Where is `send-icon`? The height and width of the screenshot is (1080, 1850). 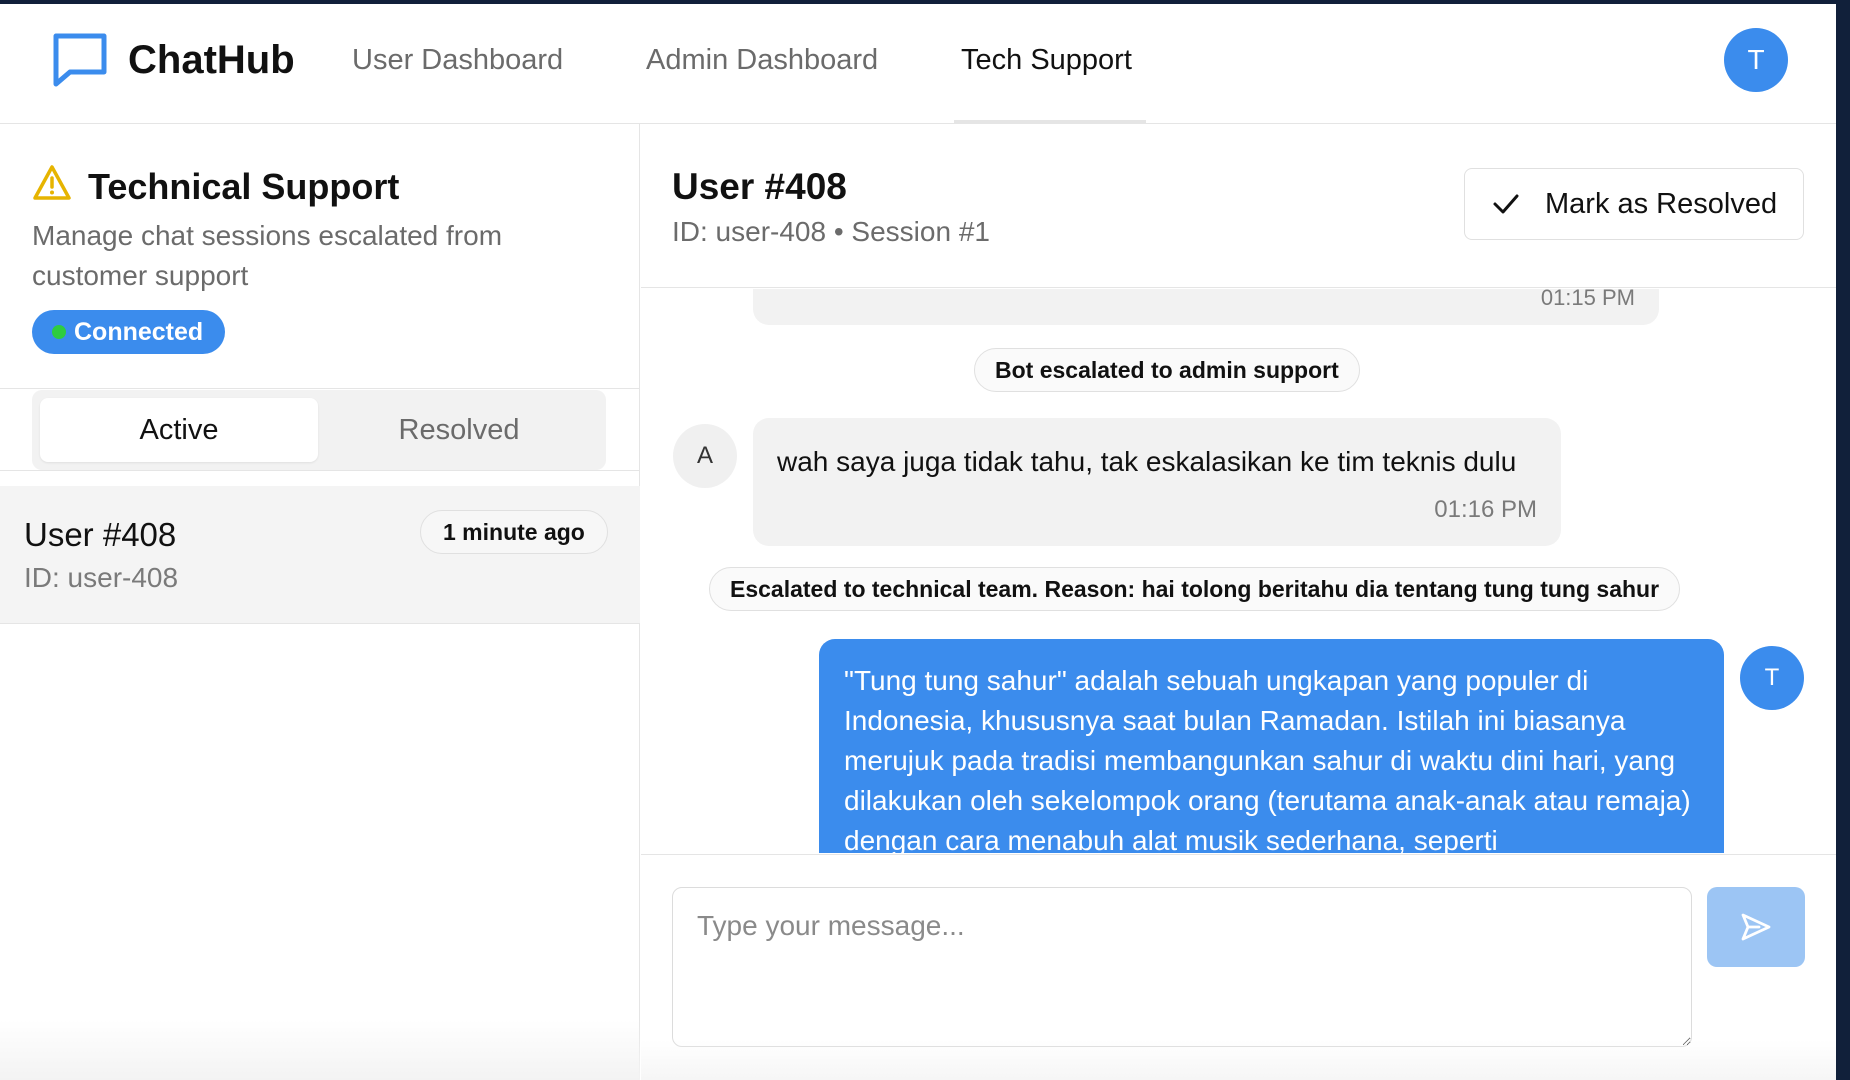
send-icon is located at coordinates (1756, 927).